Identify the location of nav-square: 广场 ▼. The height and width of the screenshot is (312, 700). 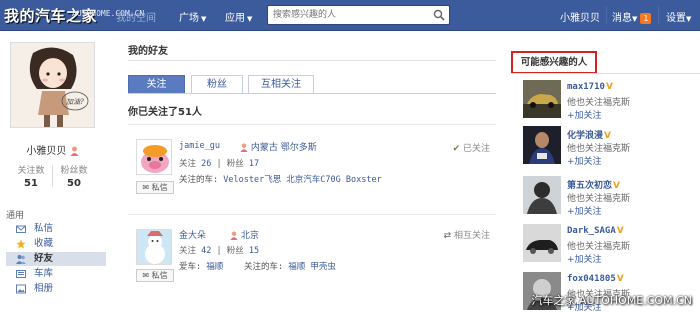
(192, 16).